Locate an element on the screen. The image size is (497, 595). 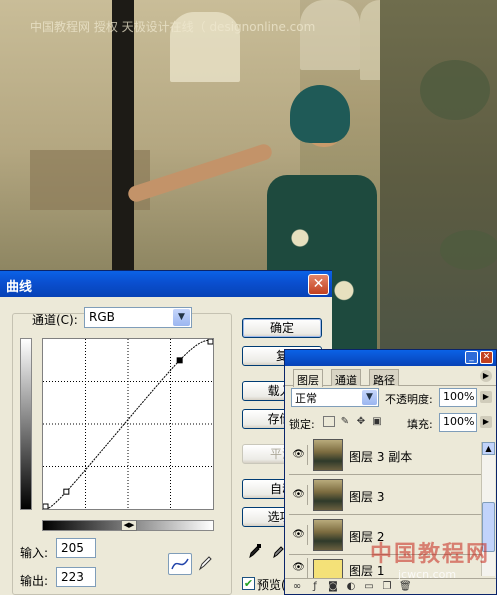
curve-graph is located at coordinates (128, 424).